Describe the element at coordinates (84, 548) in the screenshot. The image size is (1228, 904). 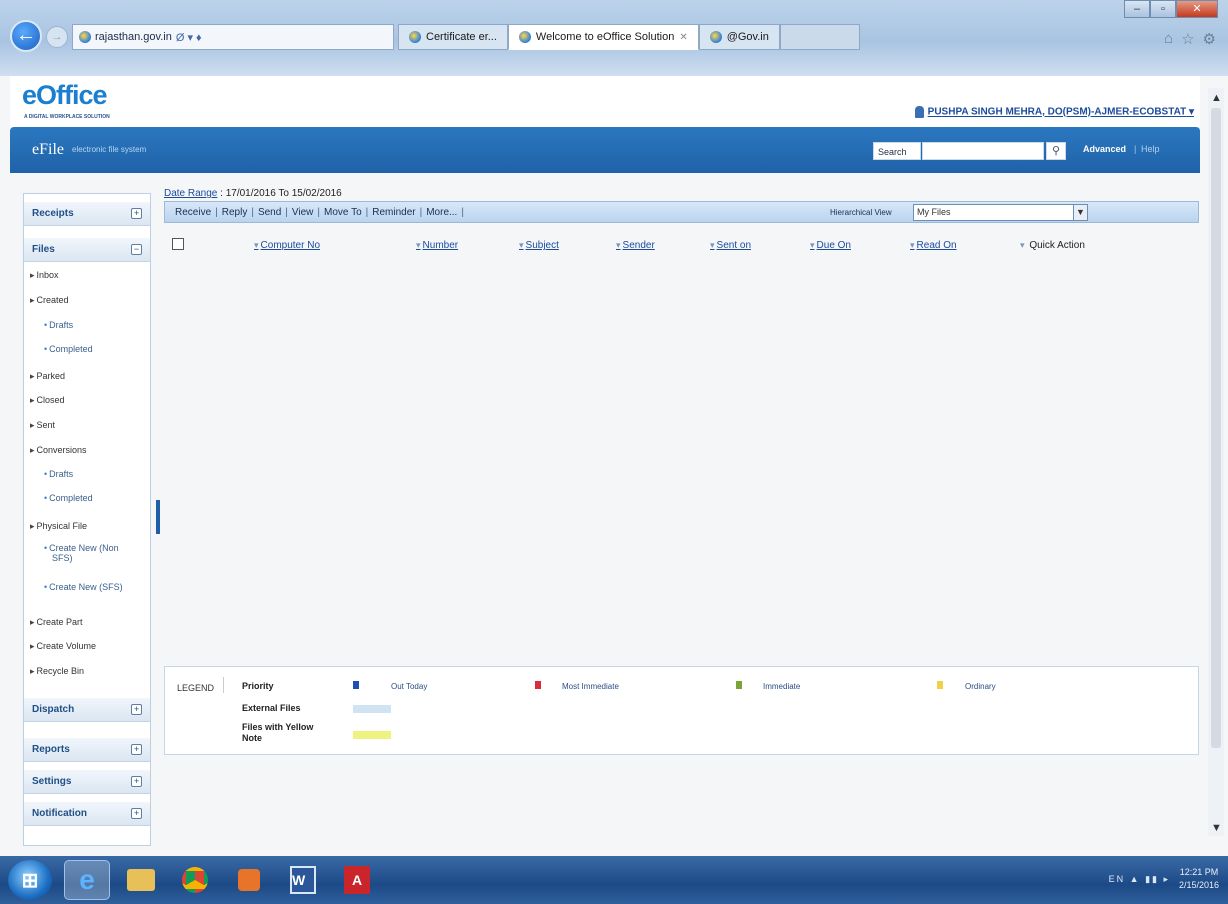
I see `item-label: Create New (Non` at that location.